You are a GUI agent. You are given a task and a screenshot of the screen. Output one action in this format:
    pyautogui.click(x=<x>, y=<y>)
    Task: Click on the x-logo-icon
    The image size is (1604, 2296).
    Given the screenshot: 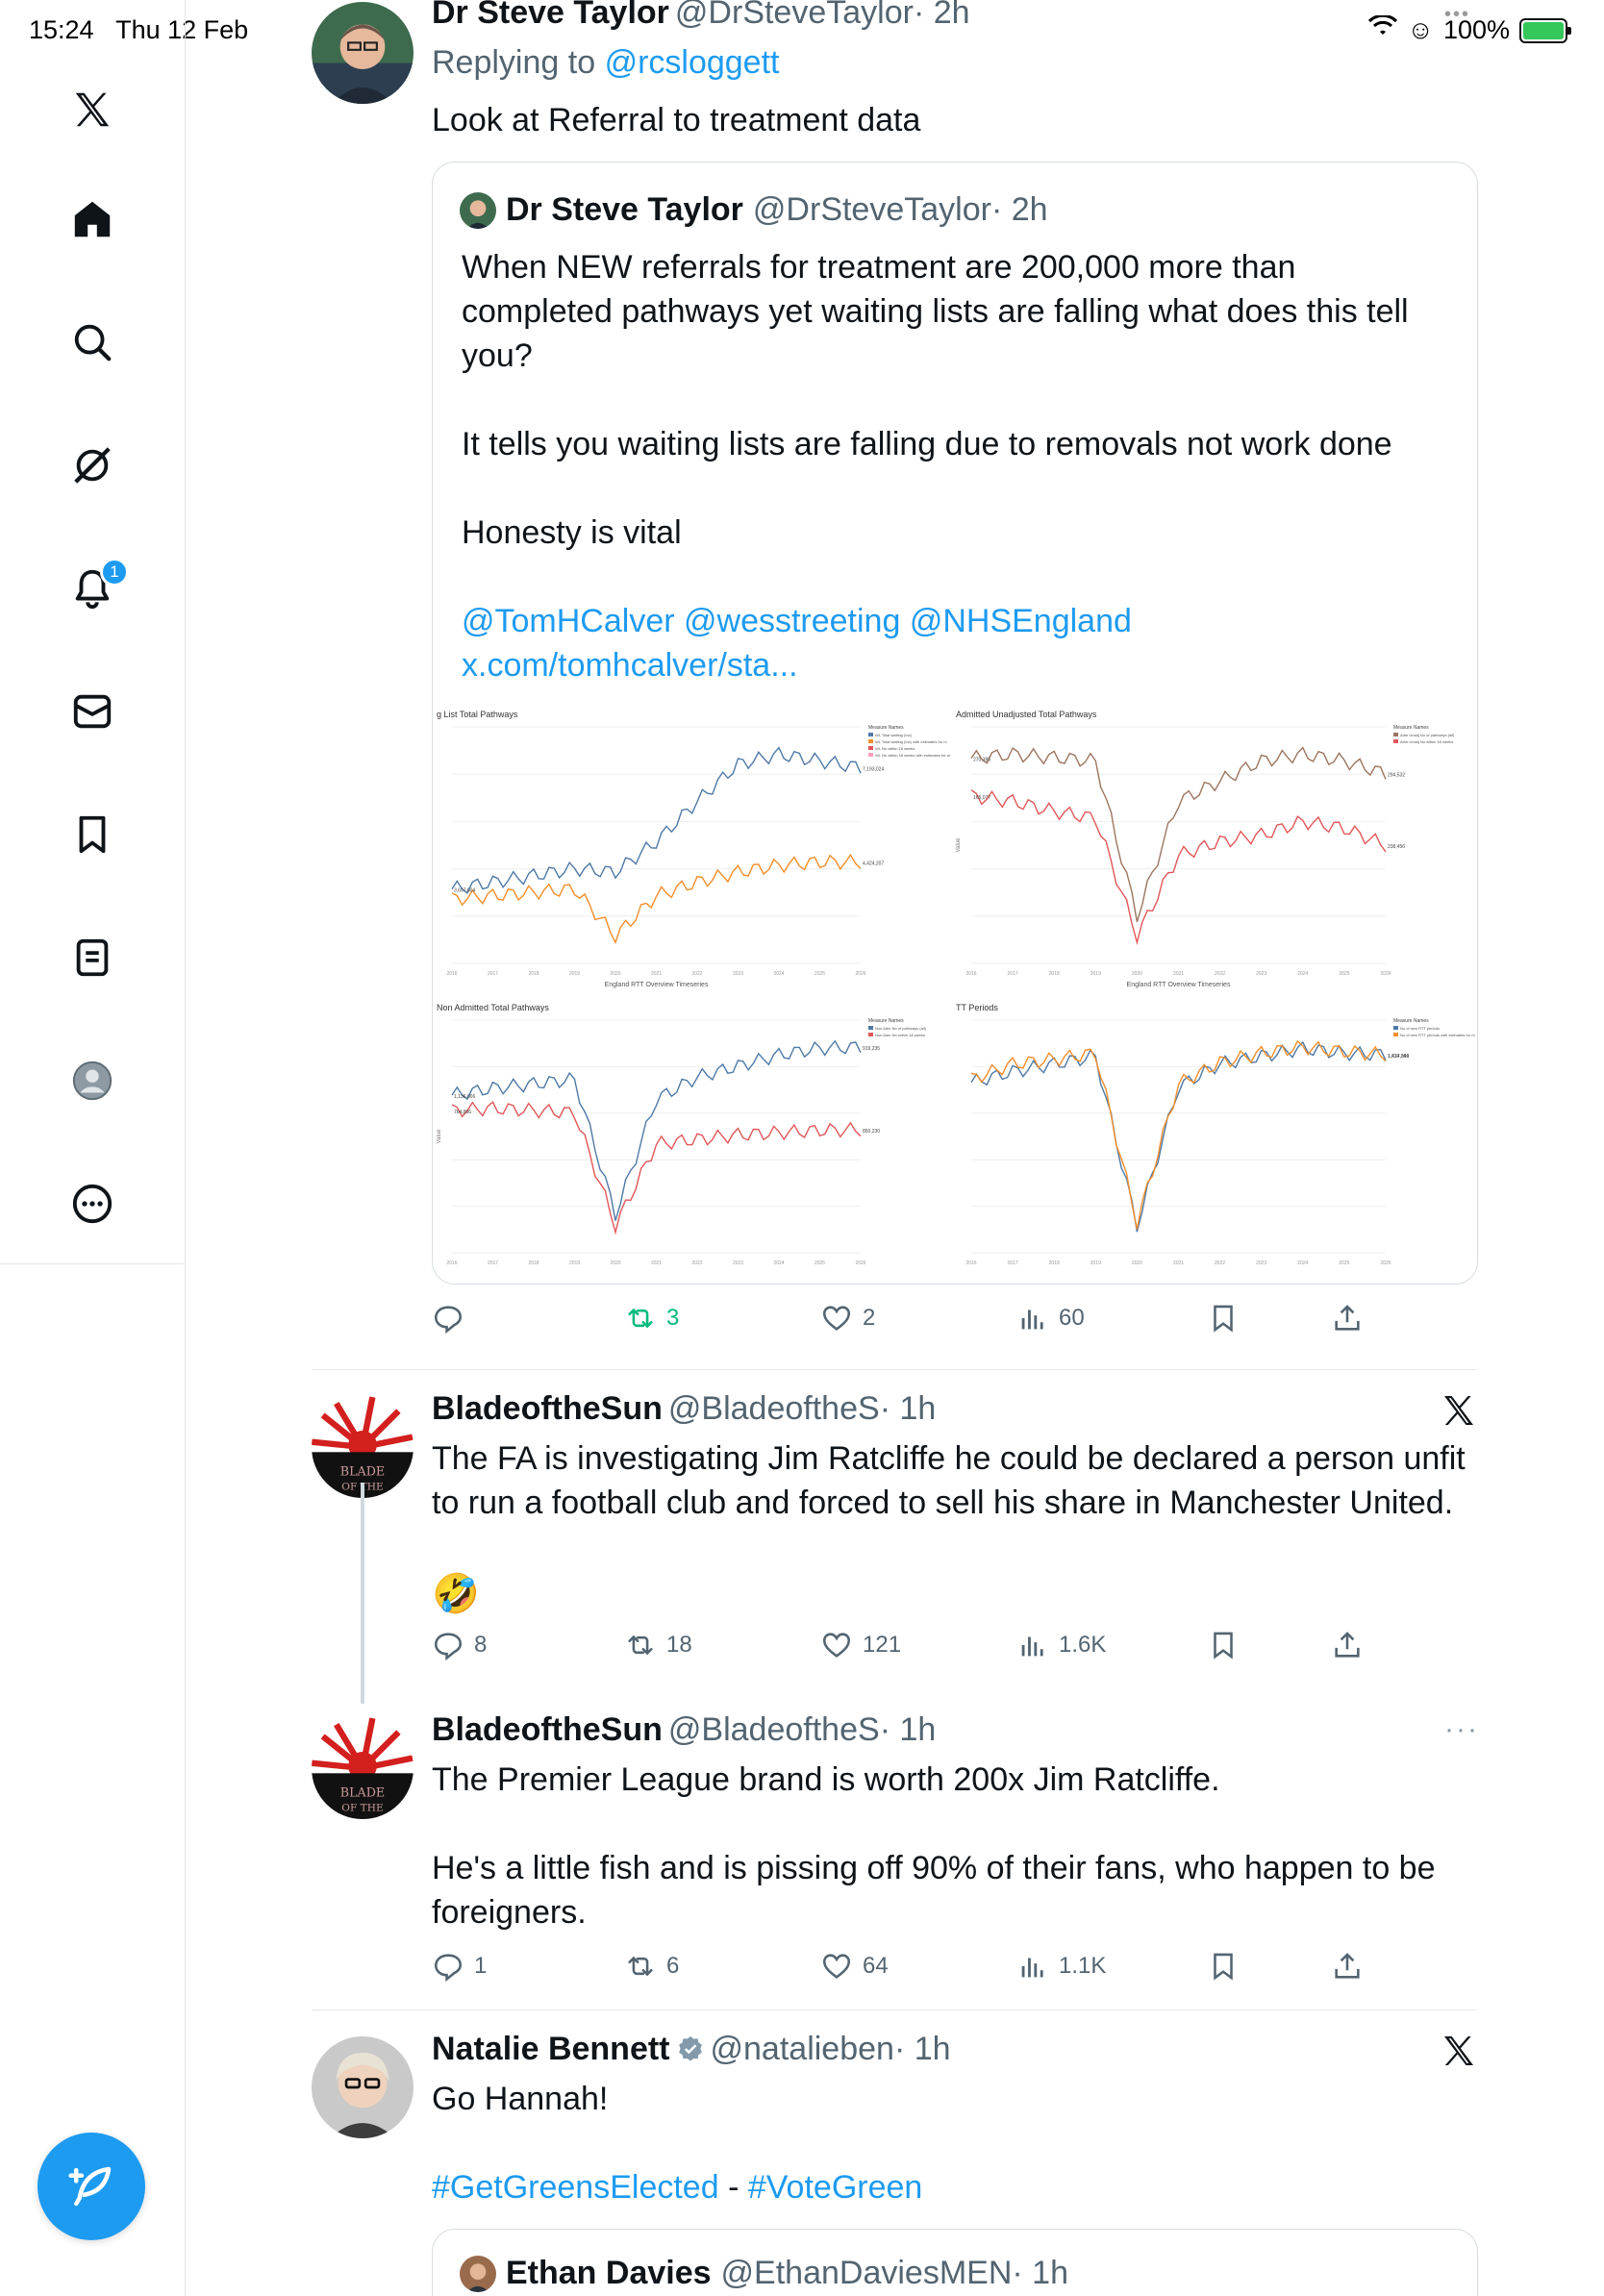 What is the action you would take?
    pyautogui.click(x=92, y=110)
    